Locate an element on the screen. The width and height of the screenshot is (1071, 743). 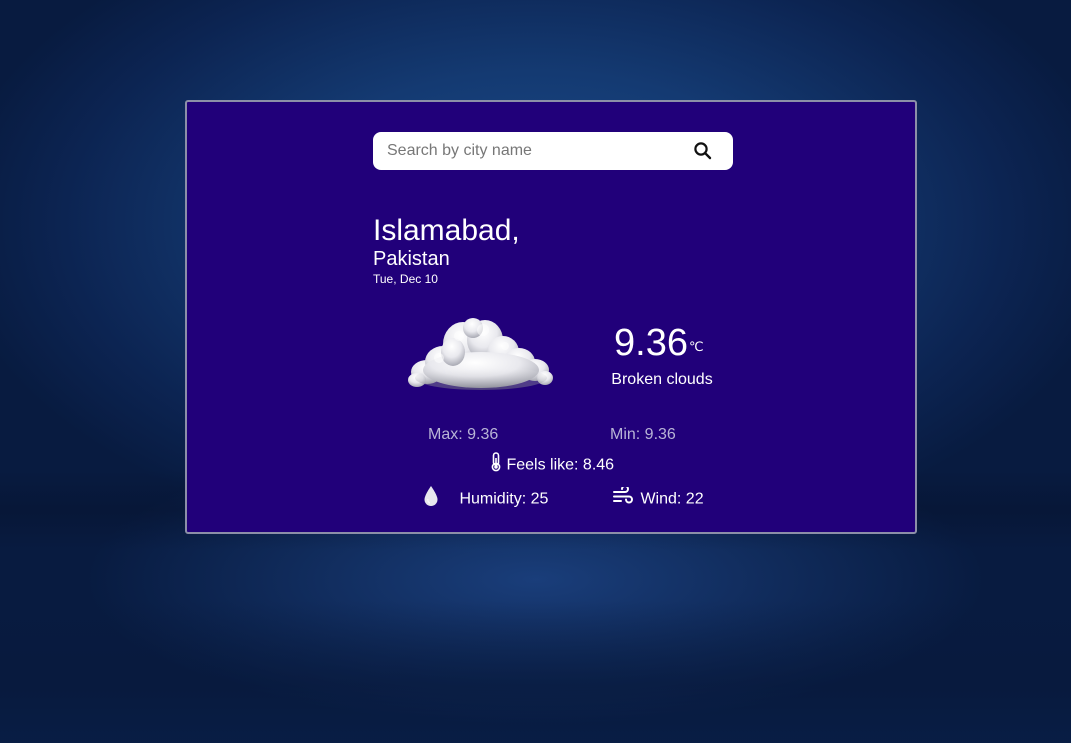
search-bar is located at coordinates (553, 151).